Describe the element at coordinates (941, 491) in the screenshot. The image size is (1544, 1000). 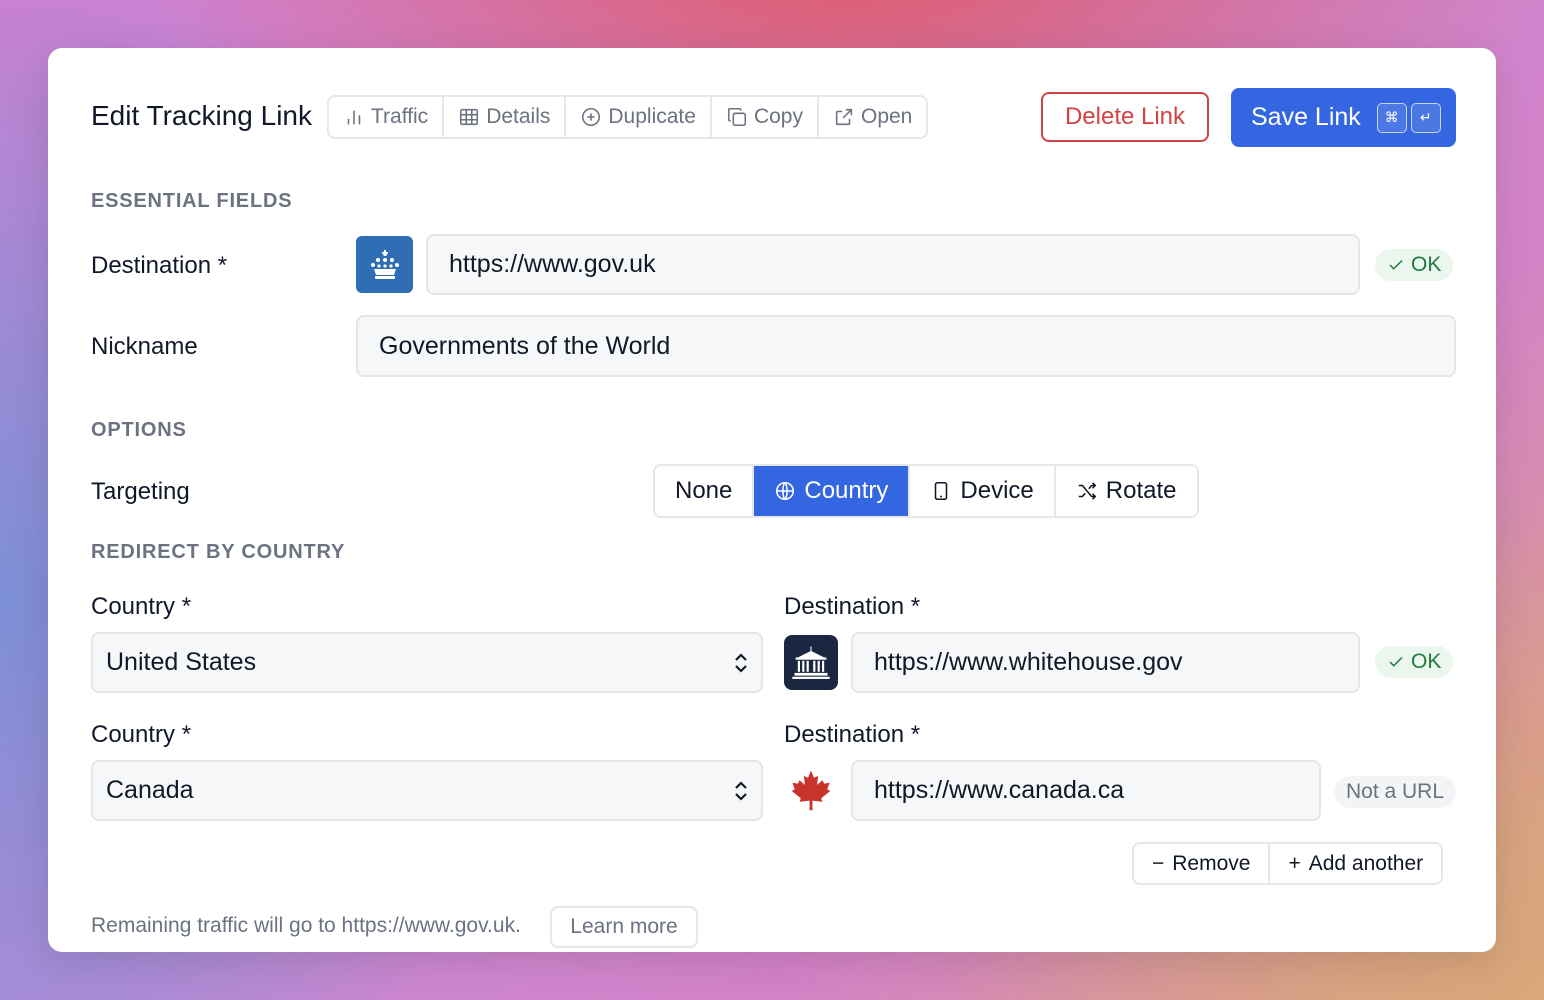
I see `phone-icon` at that location.